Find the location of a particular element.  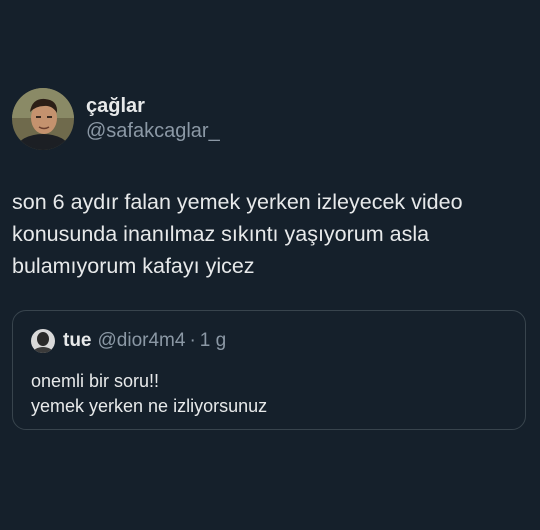

avatar is located at coordinates (43, 119).